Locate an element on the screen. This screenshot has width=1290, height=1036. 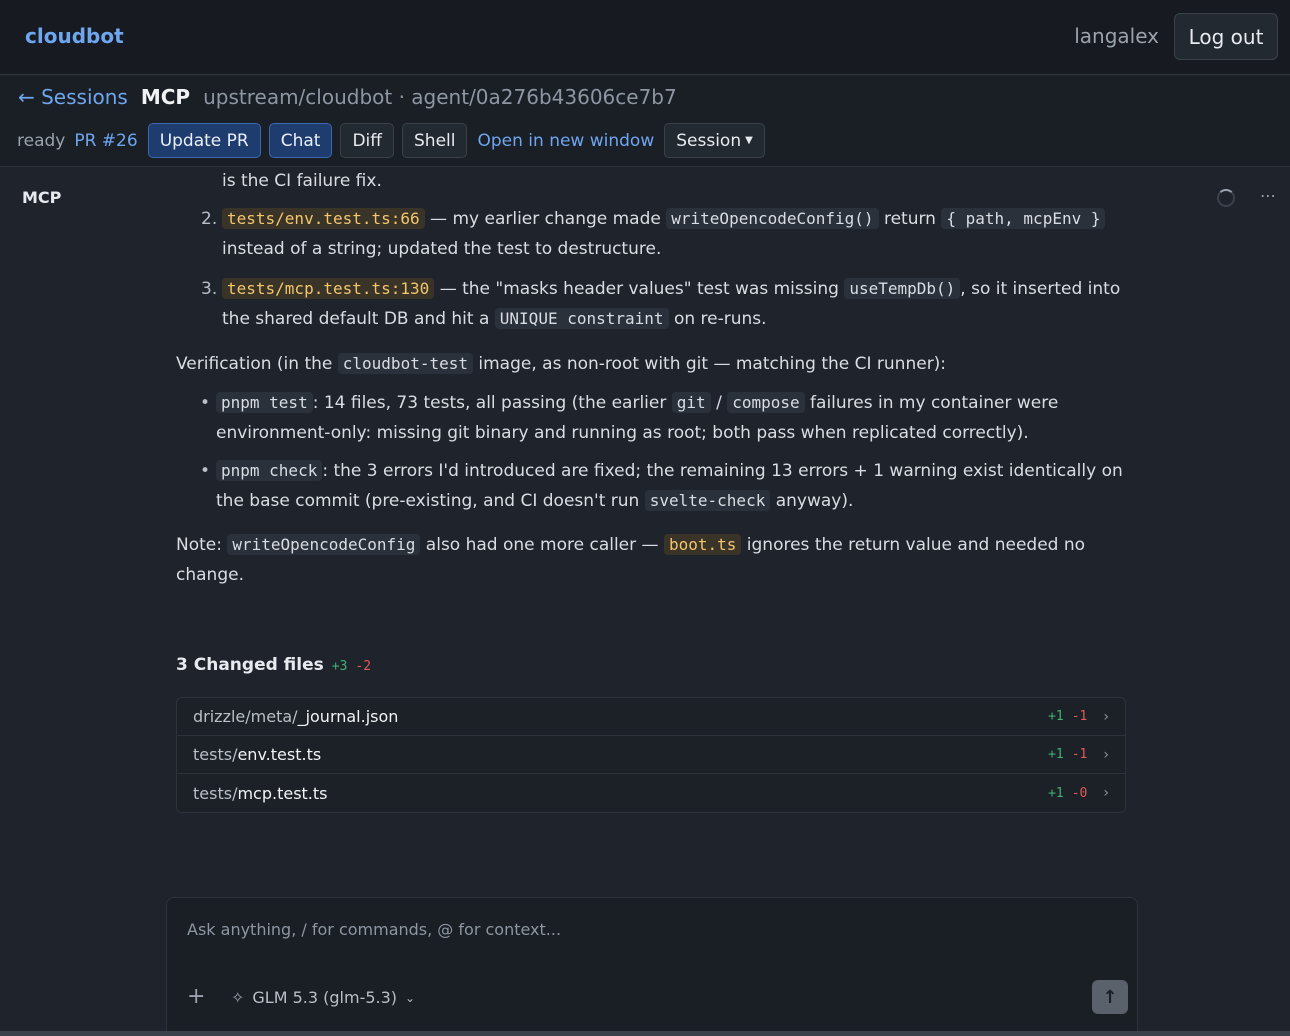
inline-code: UNIQUE constraint is located at coordinates (581, 318).